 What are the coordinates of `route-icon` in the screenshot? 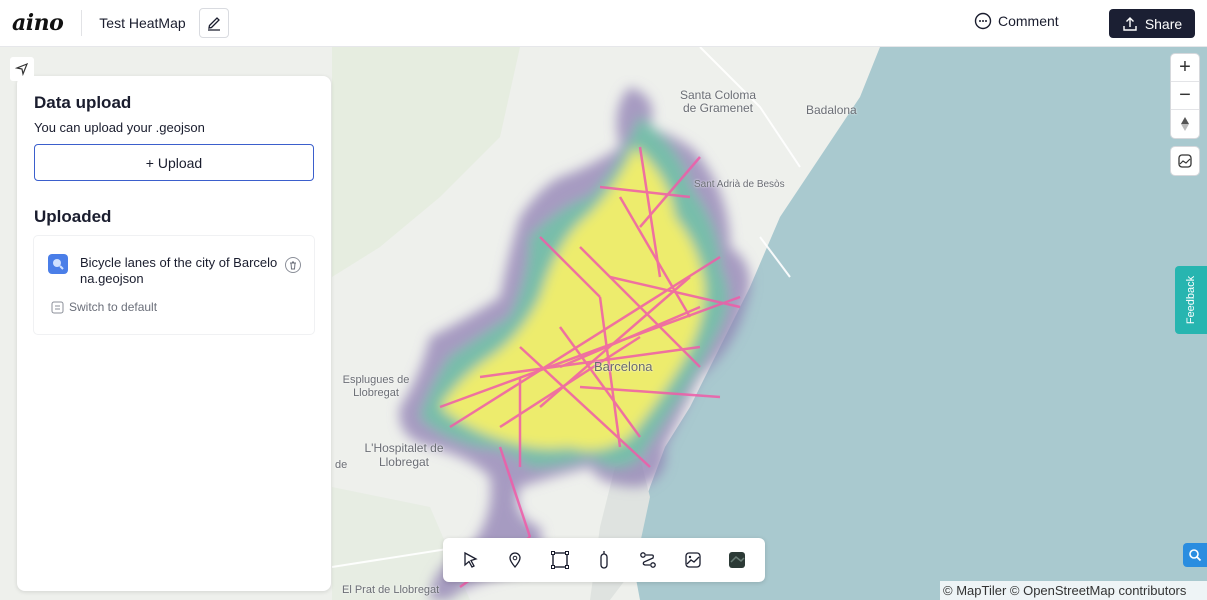 It's located at (648, 560).